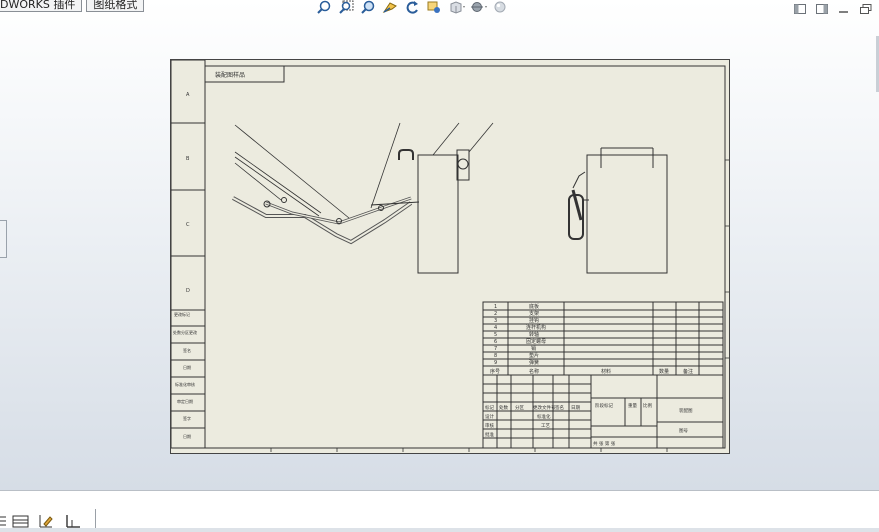 This screenshot has width=879, height=532. What do you see at coordinates (351, 199) in the screenshot?
I see `front-view` at bounding box center [351, 199].